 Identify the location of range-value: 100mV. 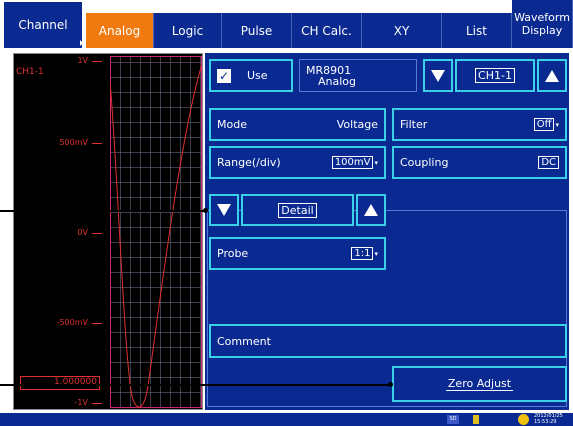
(352, 162).